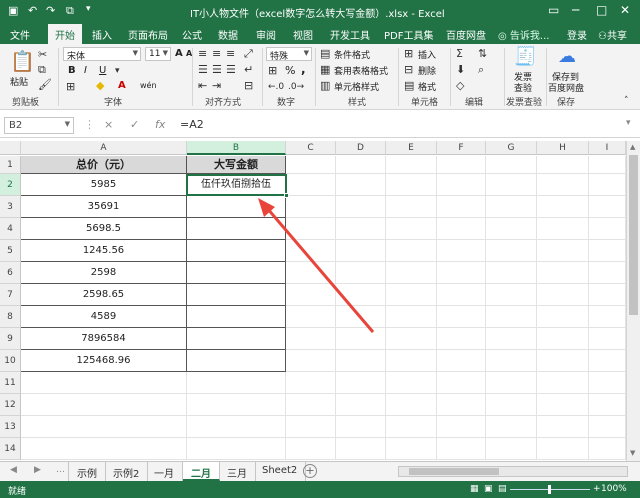 The height and width of the screenshot is (498, 640). What do you see at coordinates (474, 489) in the screenshot?
I see `normal-view-icon: ▦` at bounding box center [474, 489].